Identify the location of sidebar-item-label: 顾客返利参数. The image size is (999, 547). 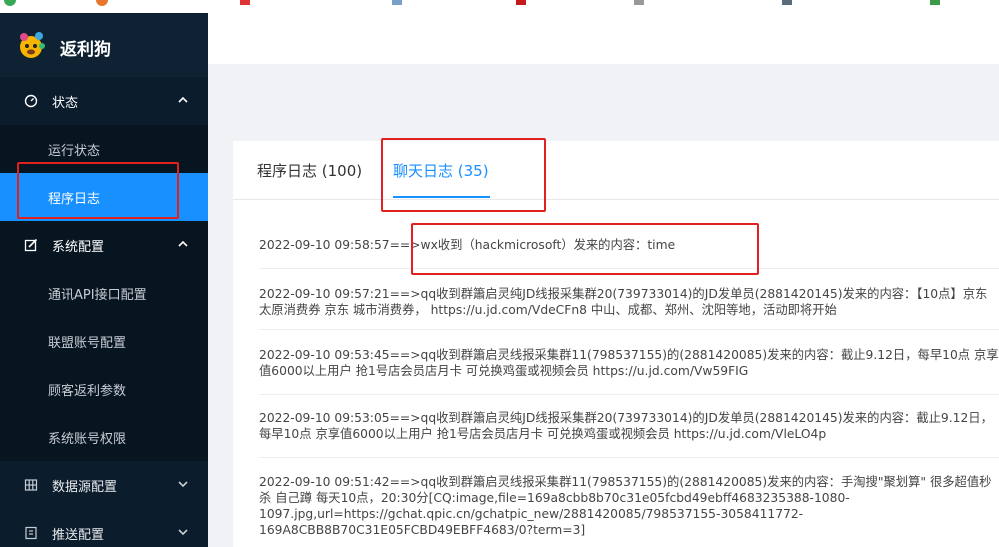
(87, 391).